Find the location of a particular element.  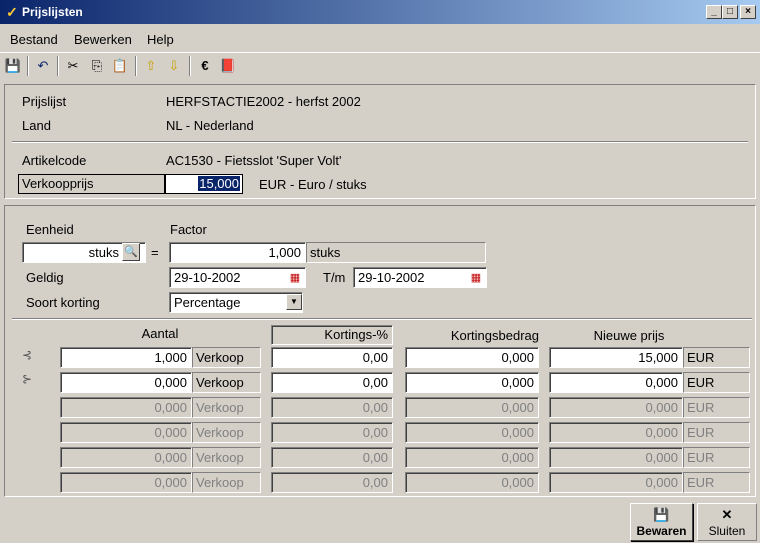

eenheid-label: Eenheid is located at coordinates (50, 229).